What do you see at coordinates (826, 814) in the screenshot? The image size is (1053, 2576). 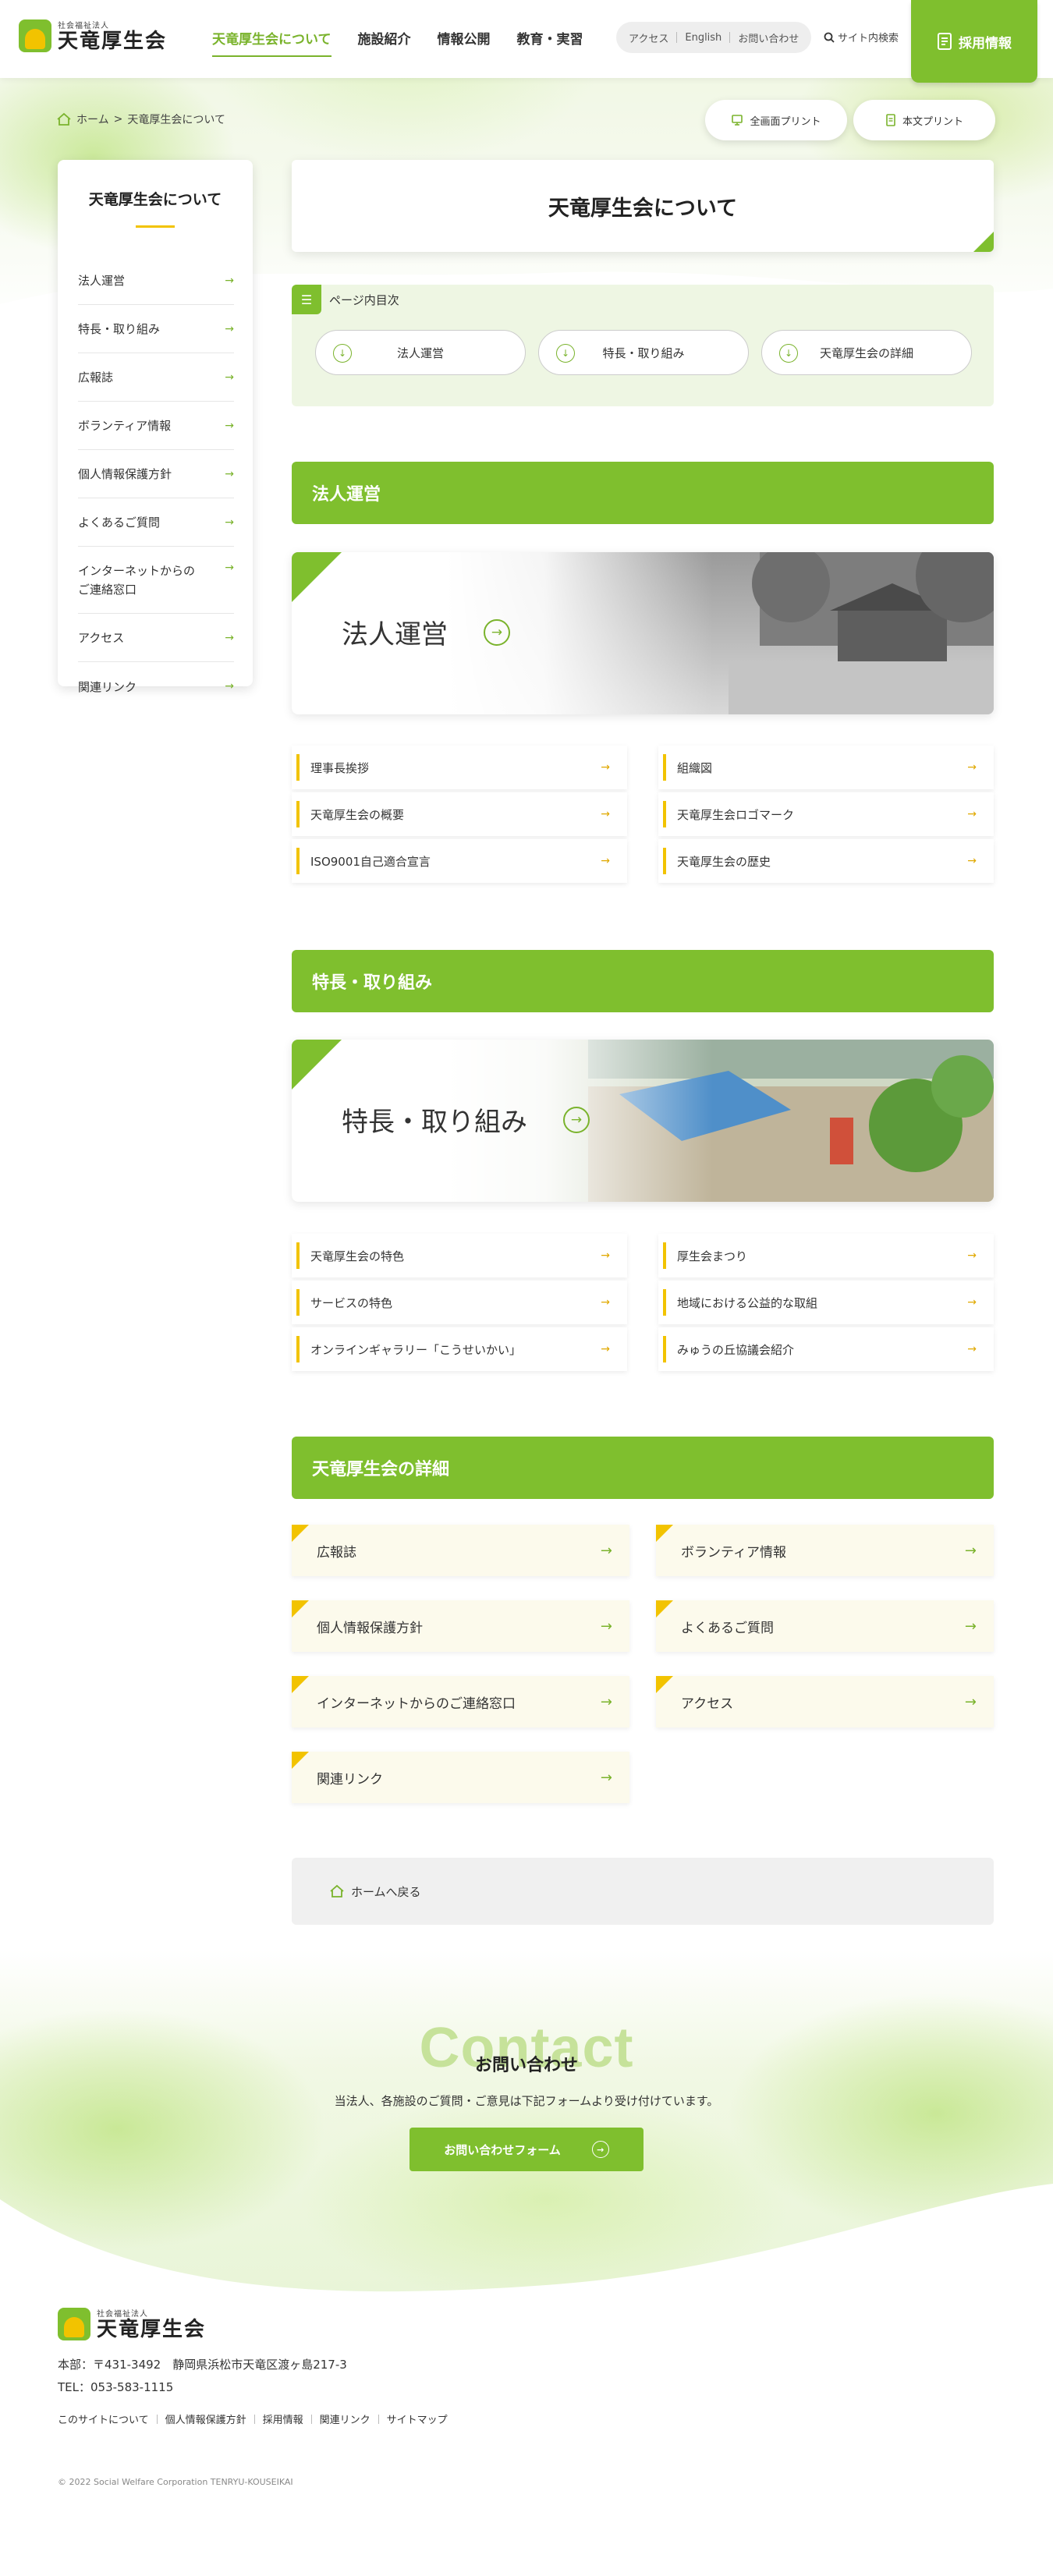 I see `link-logomark: 天竜厚生会ロゴマーク →` at bounding box center [826, 814].